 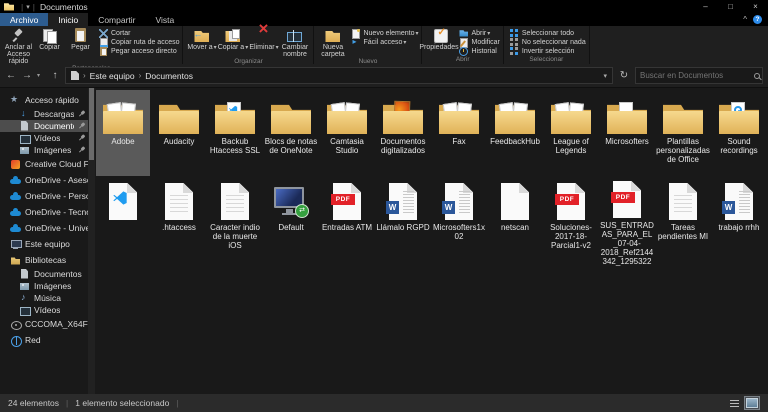 What do you see at coordinates (515, 219) in the screenshot?
I see `file-item-netscan: netscan` at bounding box center [515, 219].